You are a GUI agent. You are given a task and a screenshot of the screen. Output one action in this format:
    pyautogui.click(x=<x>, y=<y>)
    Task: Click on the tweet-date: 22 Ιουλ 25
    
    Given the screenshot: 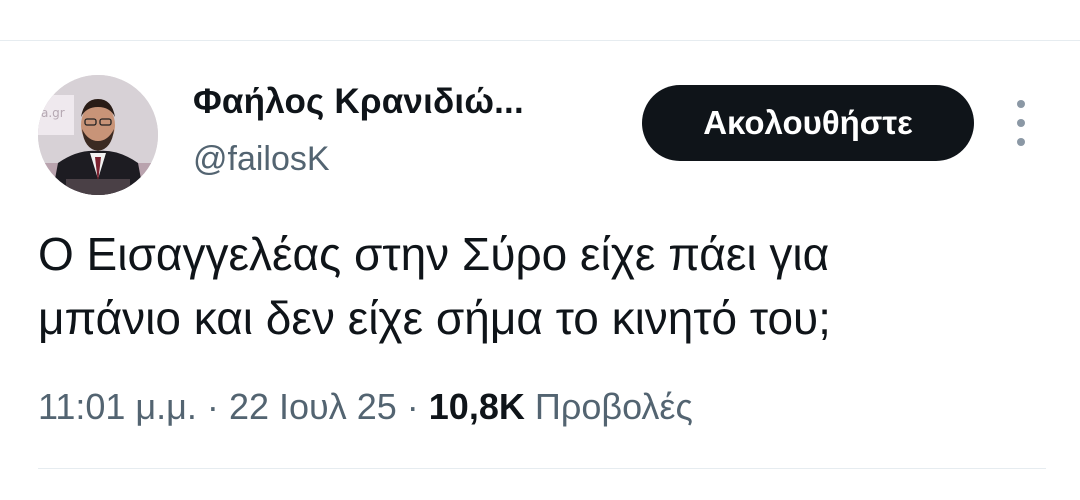 What is the action you would take?
    pyautogui.click(x=313, y=406)
    